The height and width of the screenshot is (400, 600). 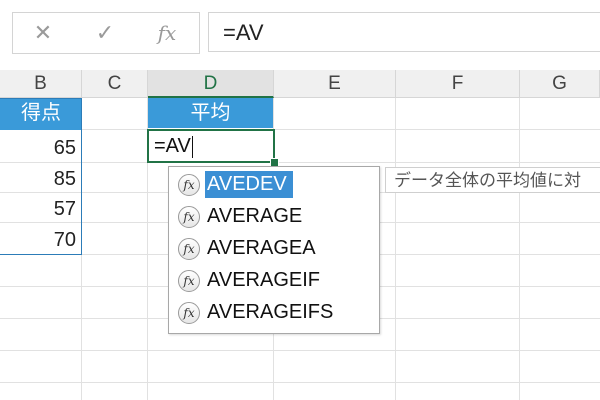 I want to click on text-caret, so click(x=192, y=146).